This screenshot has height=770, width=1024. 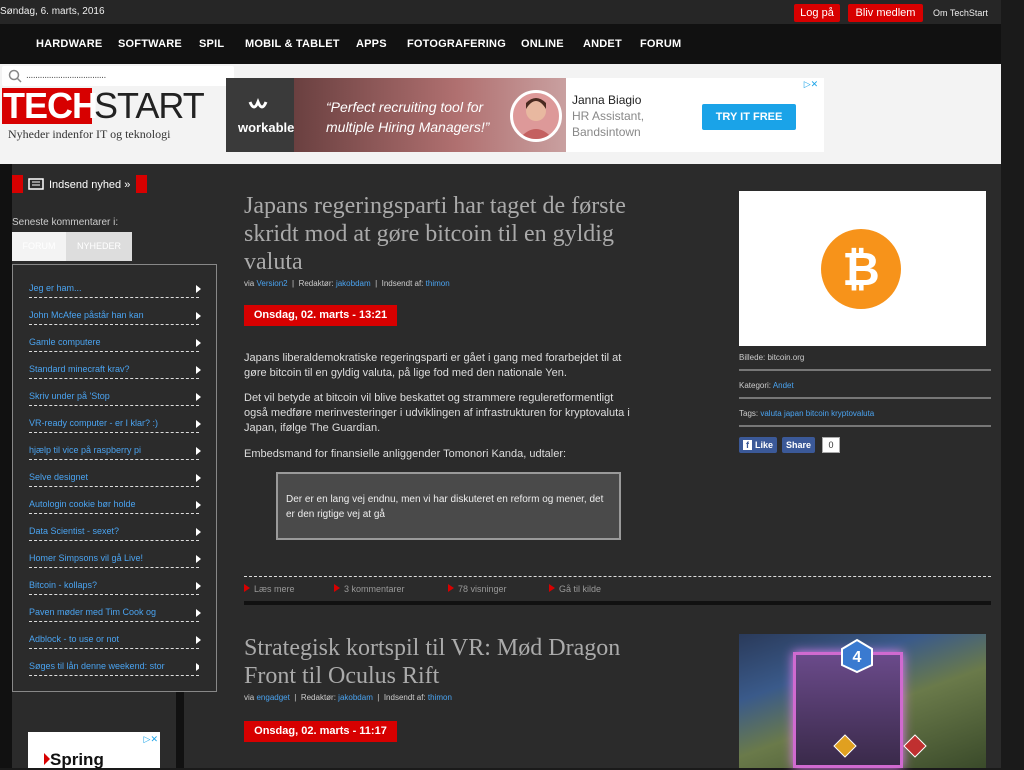 What do you see at coordinates (799, 445) in the screenshot?
I see `facebook-share-button: Share` at bounding box center [799, 445].